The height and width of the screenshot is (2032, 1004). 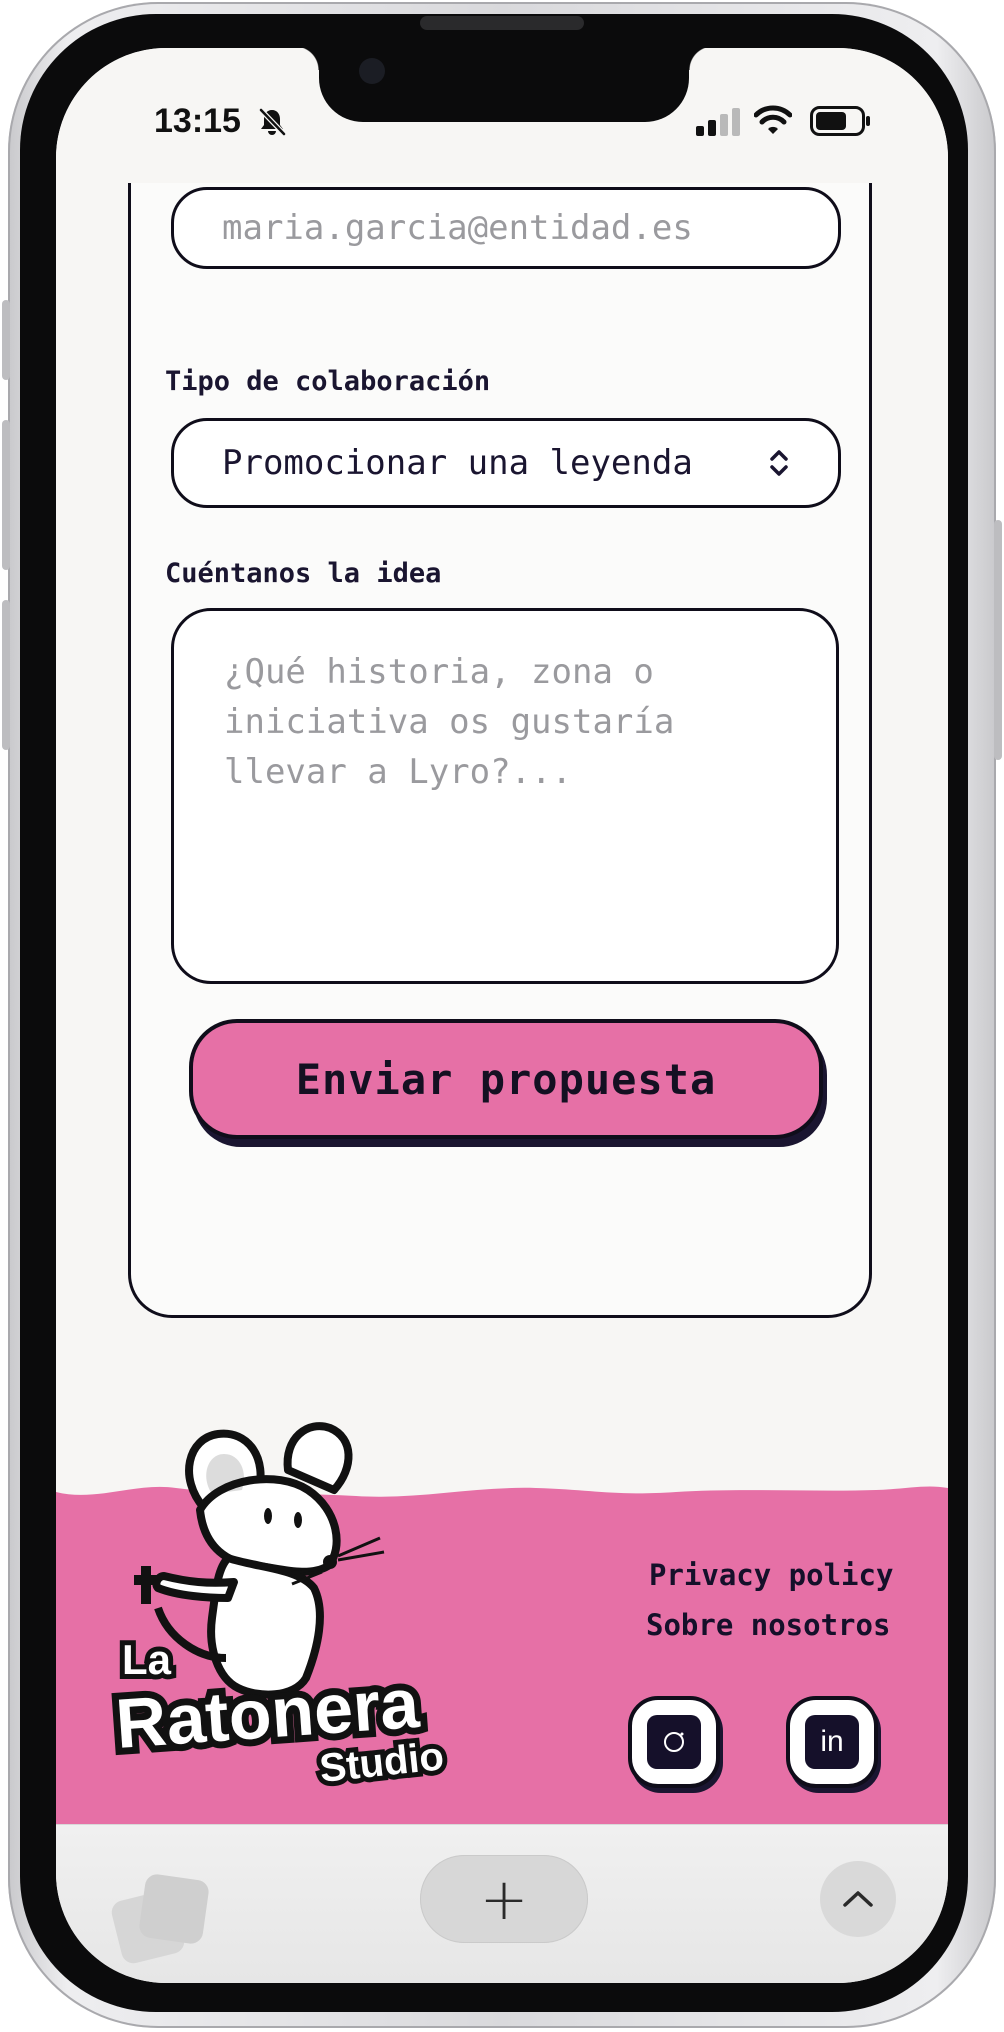 I want to click on linkedin-button: in, so click(x=832, y=1742).